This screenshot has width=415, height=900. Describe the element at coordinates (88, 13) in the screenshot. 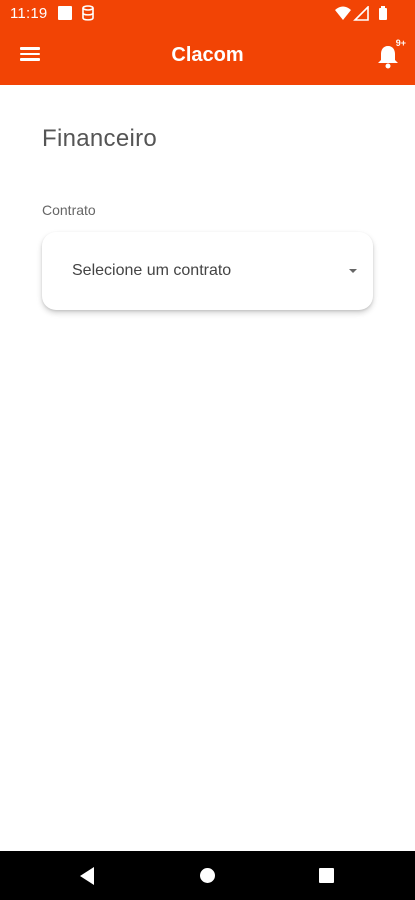

I see `database-icon` at that location.